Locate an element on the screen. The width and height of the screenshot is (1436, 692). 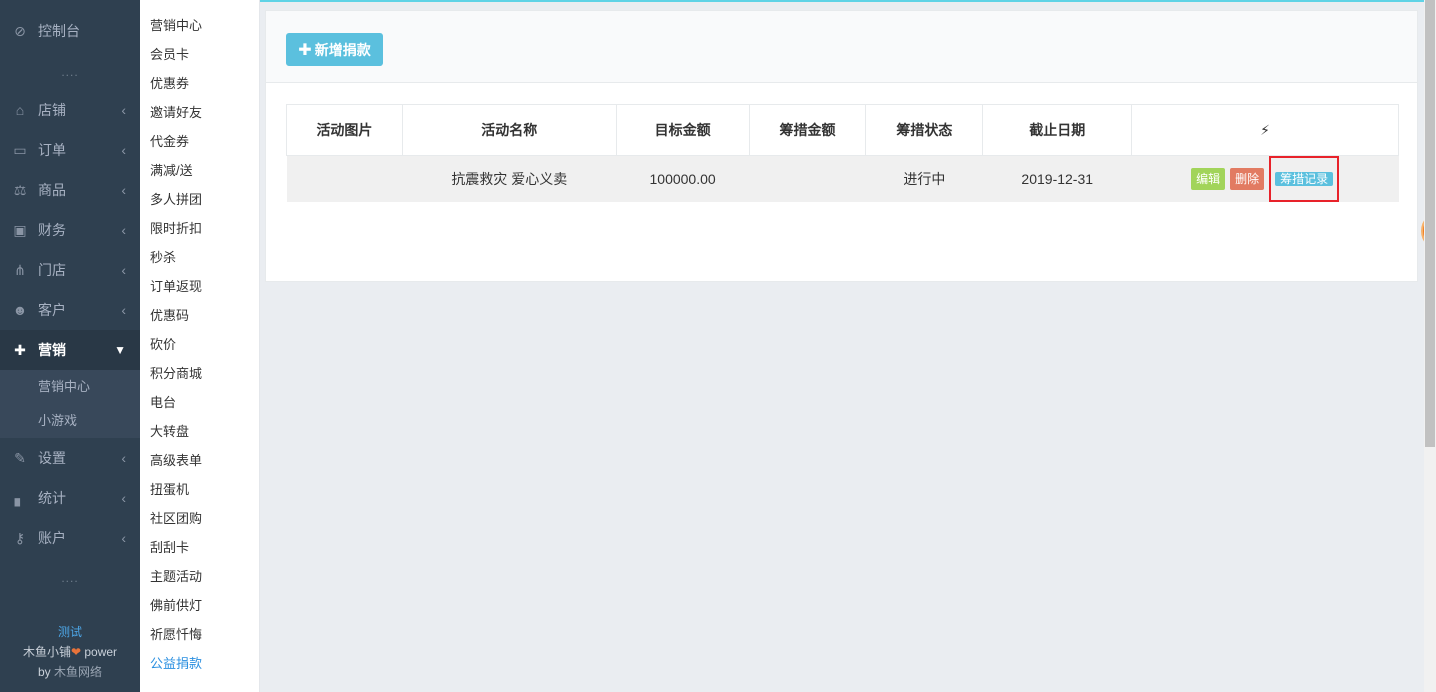
sidebar-footer: 测试 木鱼小铺❤ power by 木鱼网络 is located at coordinates (70, 652).